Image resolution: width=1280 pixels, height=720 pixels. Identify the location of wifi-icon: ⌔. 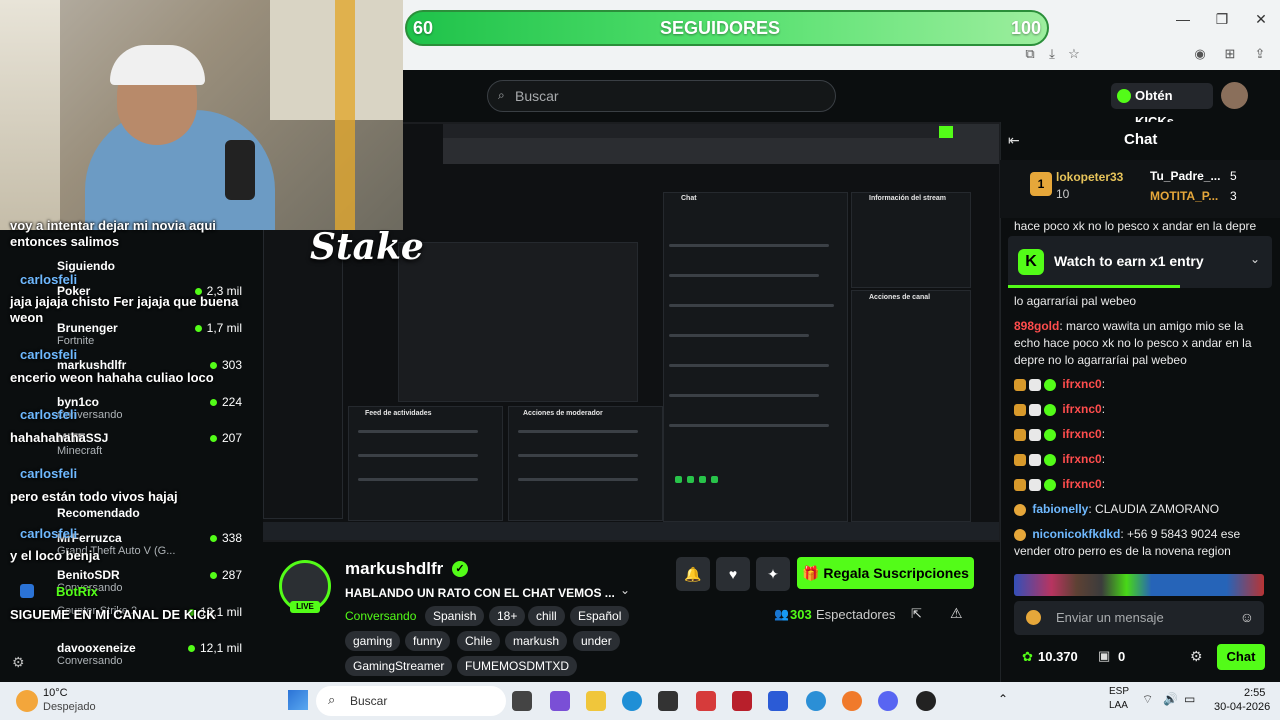
(1147, 699).